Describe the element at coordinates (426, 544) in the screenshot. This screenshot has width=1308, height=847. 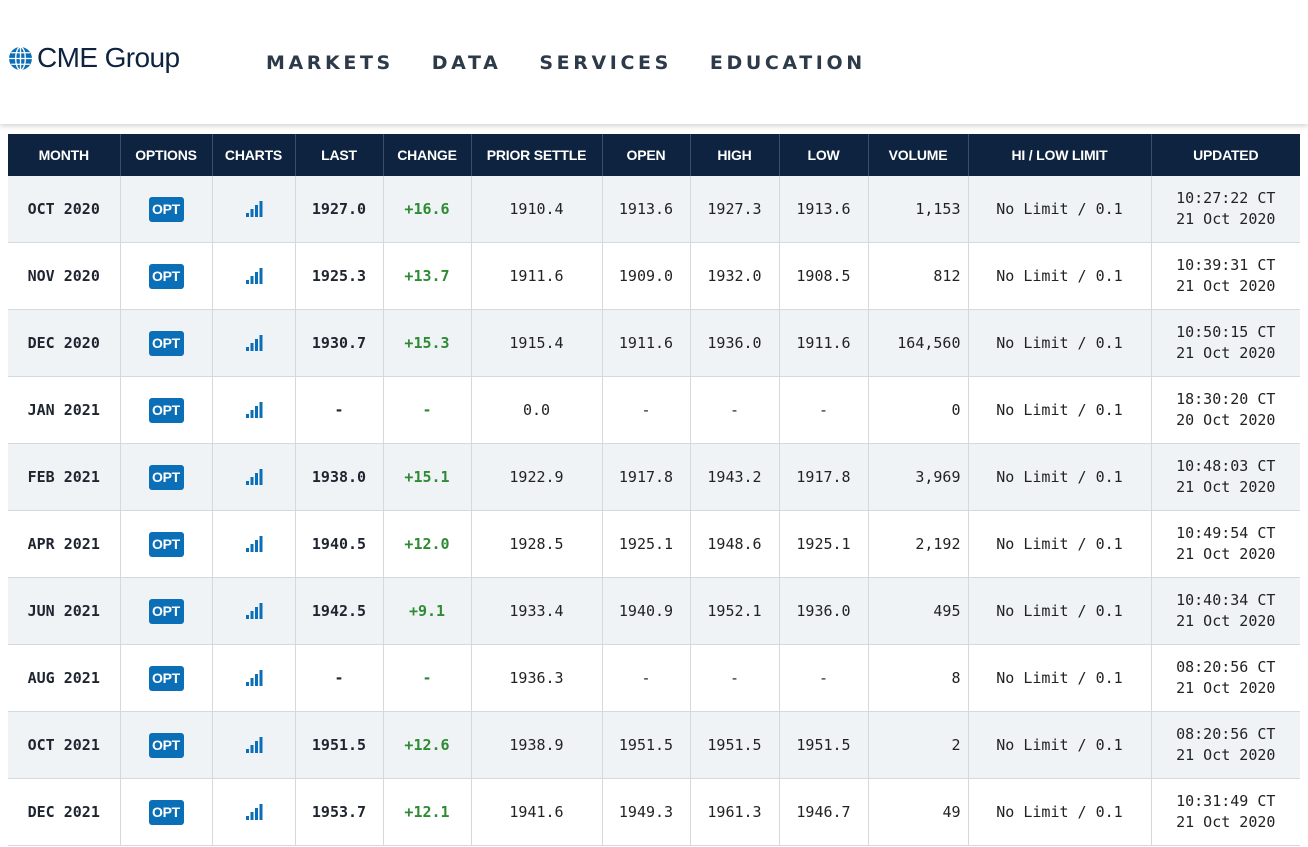
I see `change-cell: +12.0` at that location.